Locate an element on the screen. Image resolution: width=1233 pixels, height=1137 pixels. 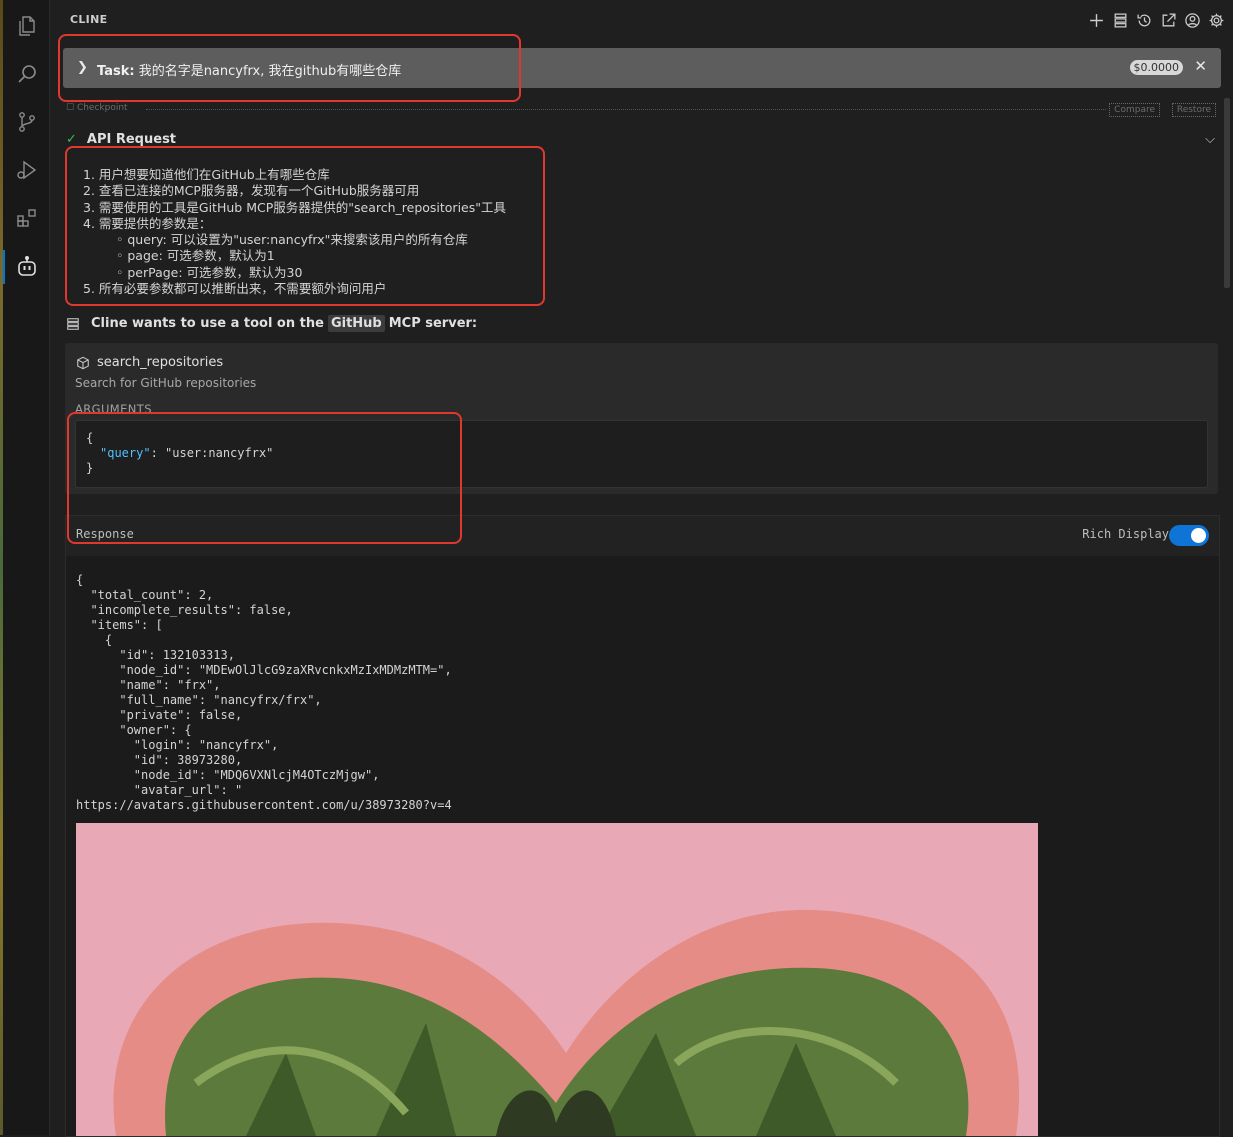
restore-button: Restore is located at coordinates (1193, 110).